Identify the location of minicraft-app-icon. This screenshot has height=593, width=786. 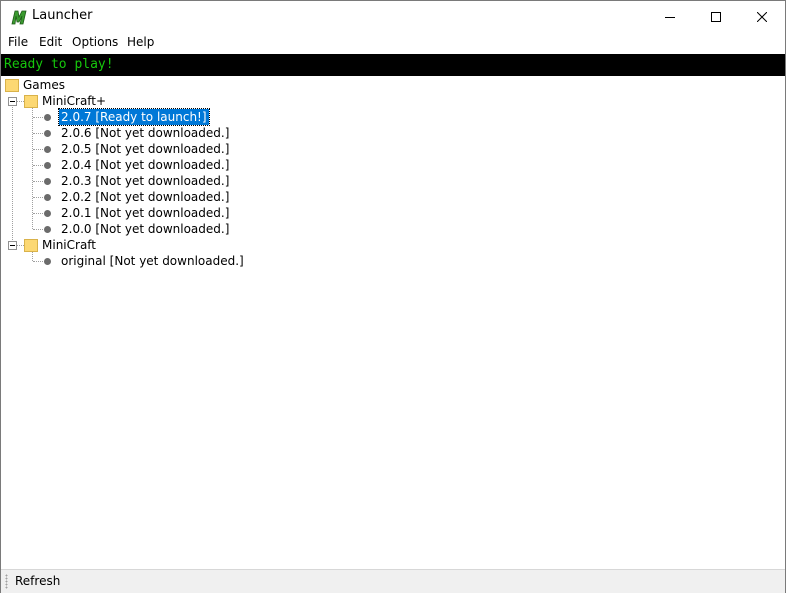
(19, 17).